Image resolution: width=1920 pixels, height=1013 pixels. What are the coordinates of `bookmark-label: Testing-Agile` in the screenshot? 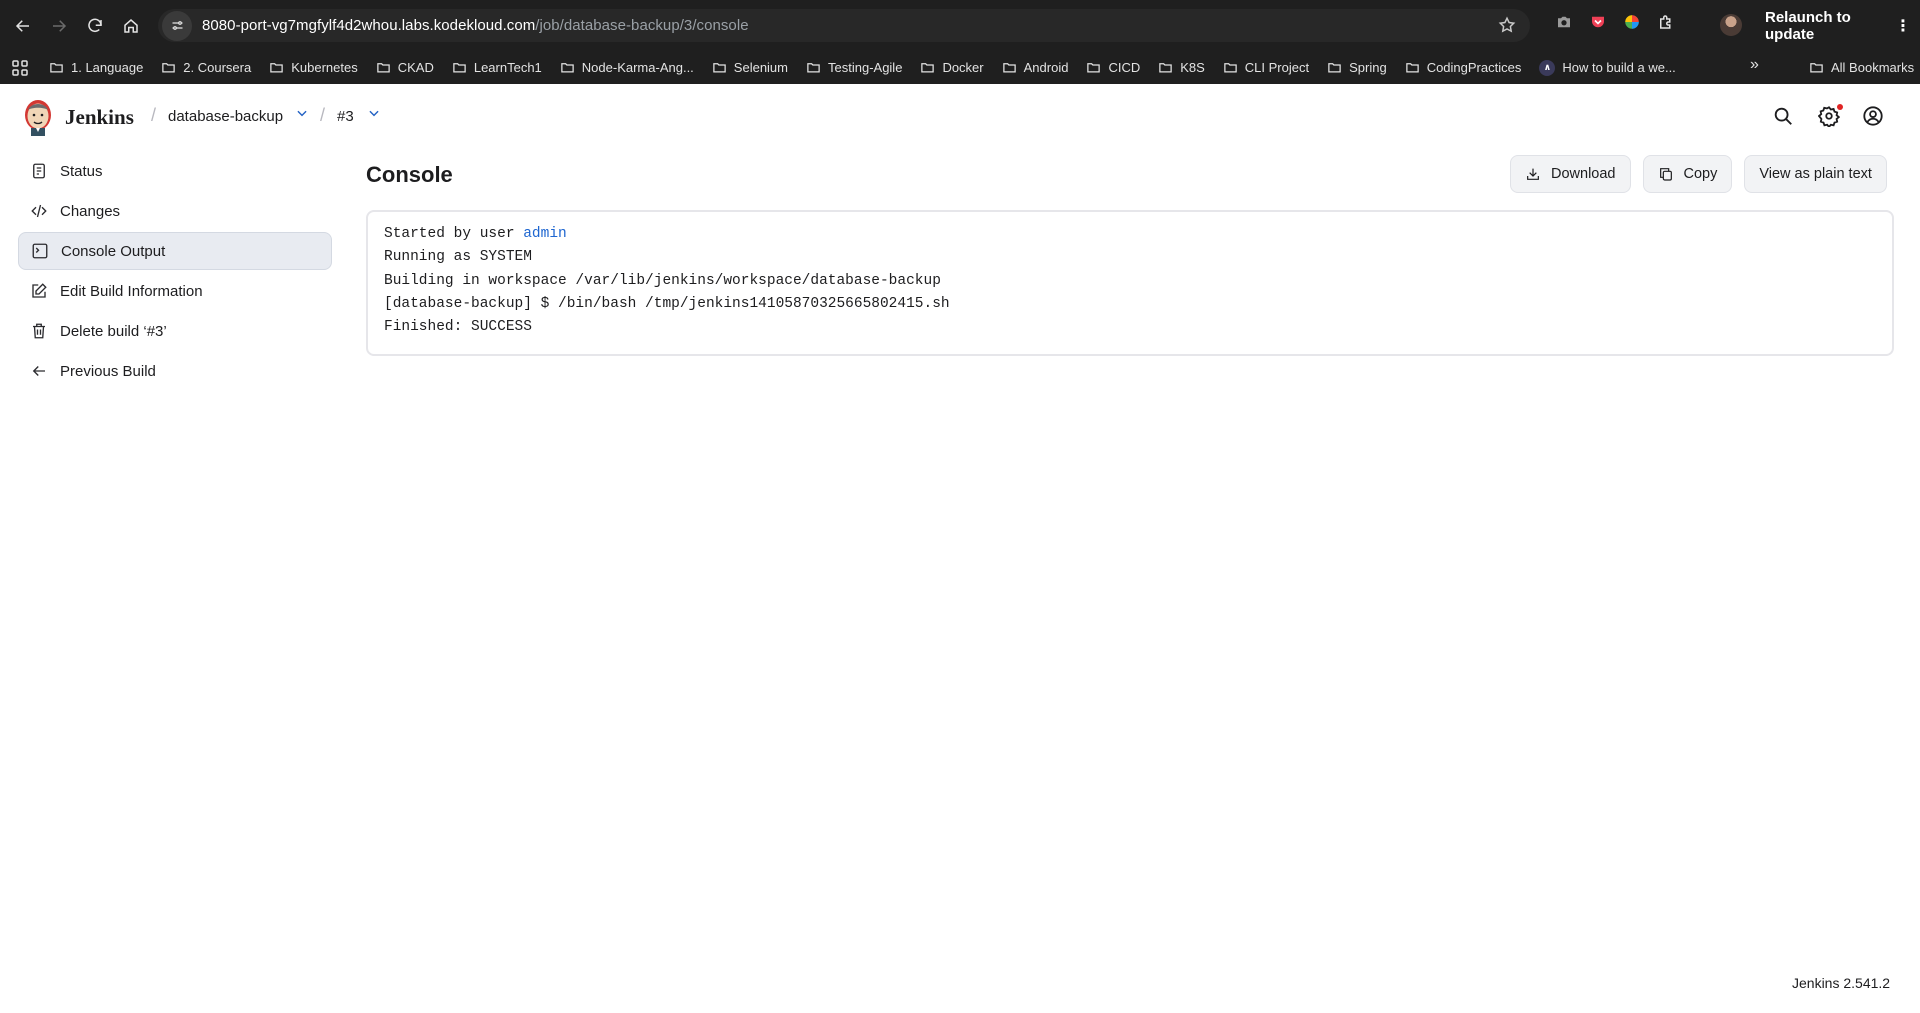 It's located at (865, 67).